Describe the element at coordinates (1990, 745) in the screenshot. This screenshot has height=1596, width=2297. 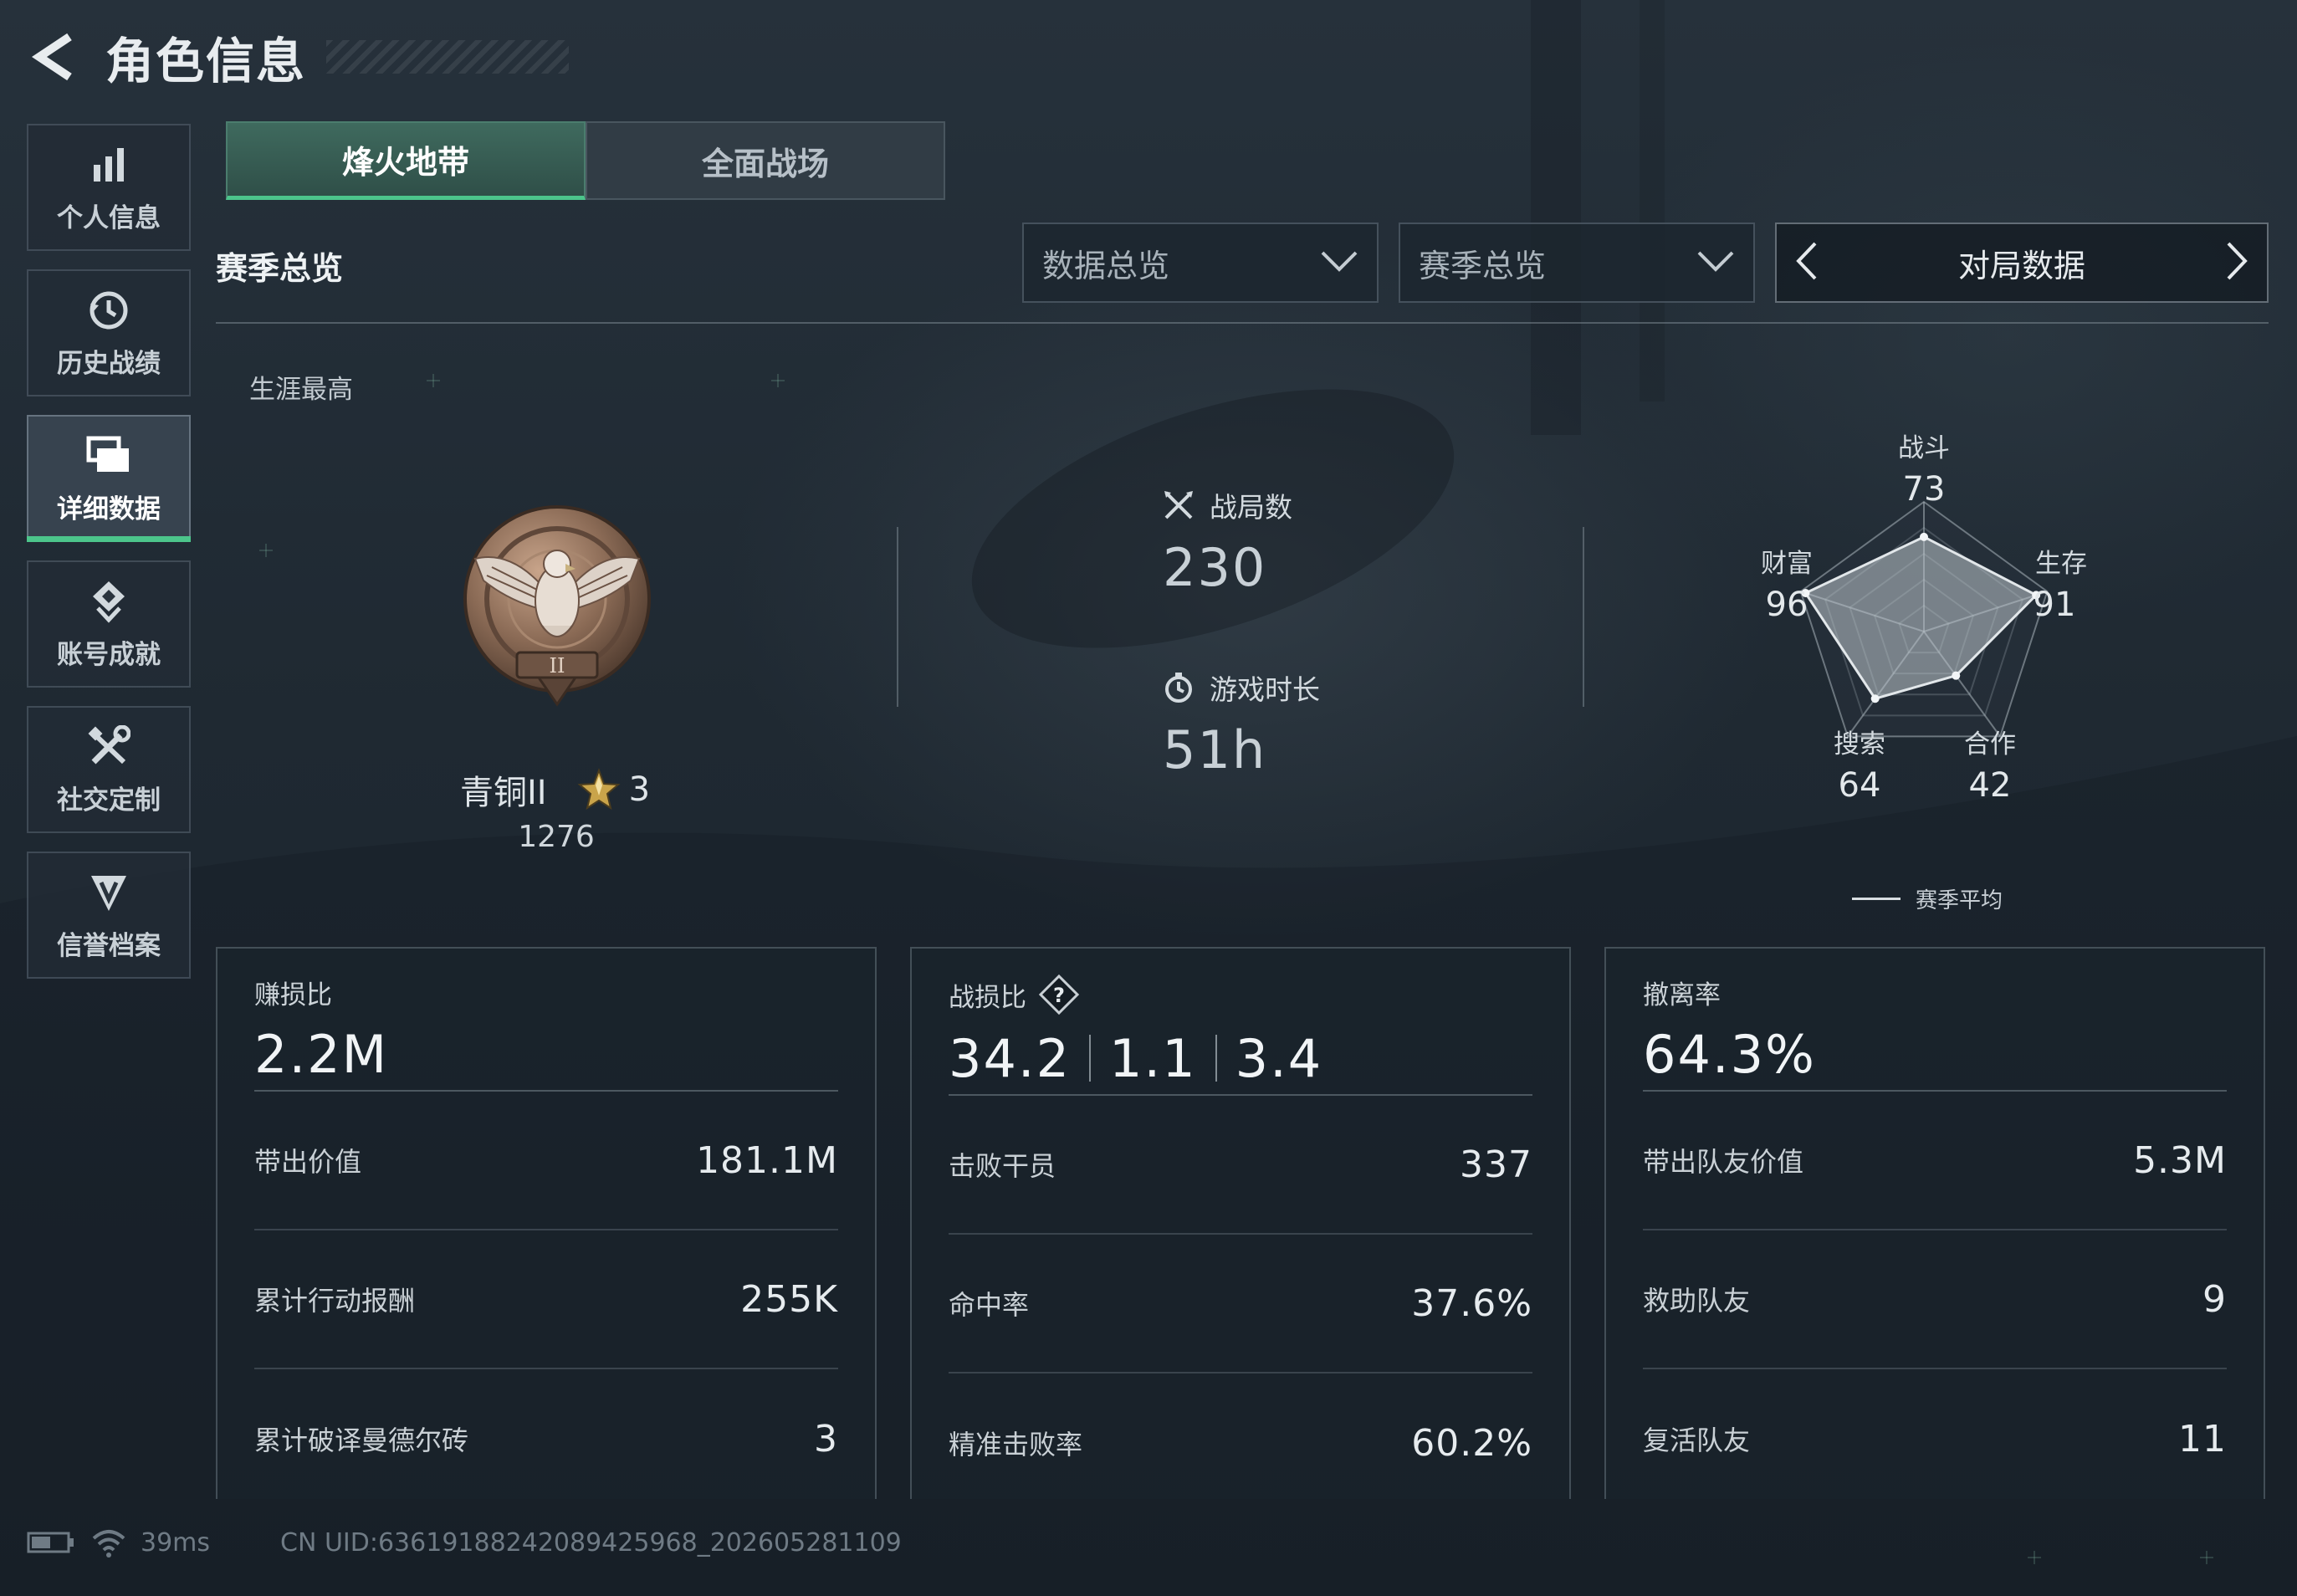
I see `radar-label: 合作` at that location.